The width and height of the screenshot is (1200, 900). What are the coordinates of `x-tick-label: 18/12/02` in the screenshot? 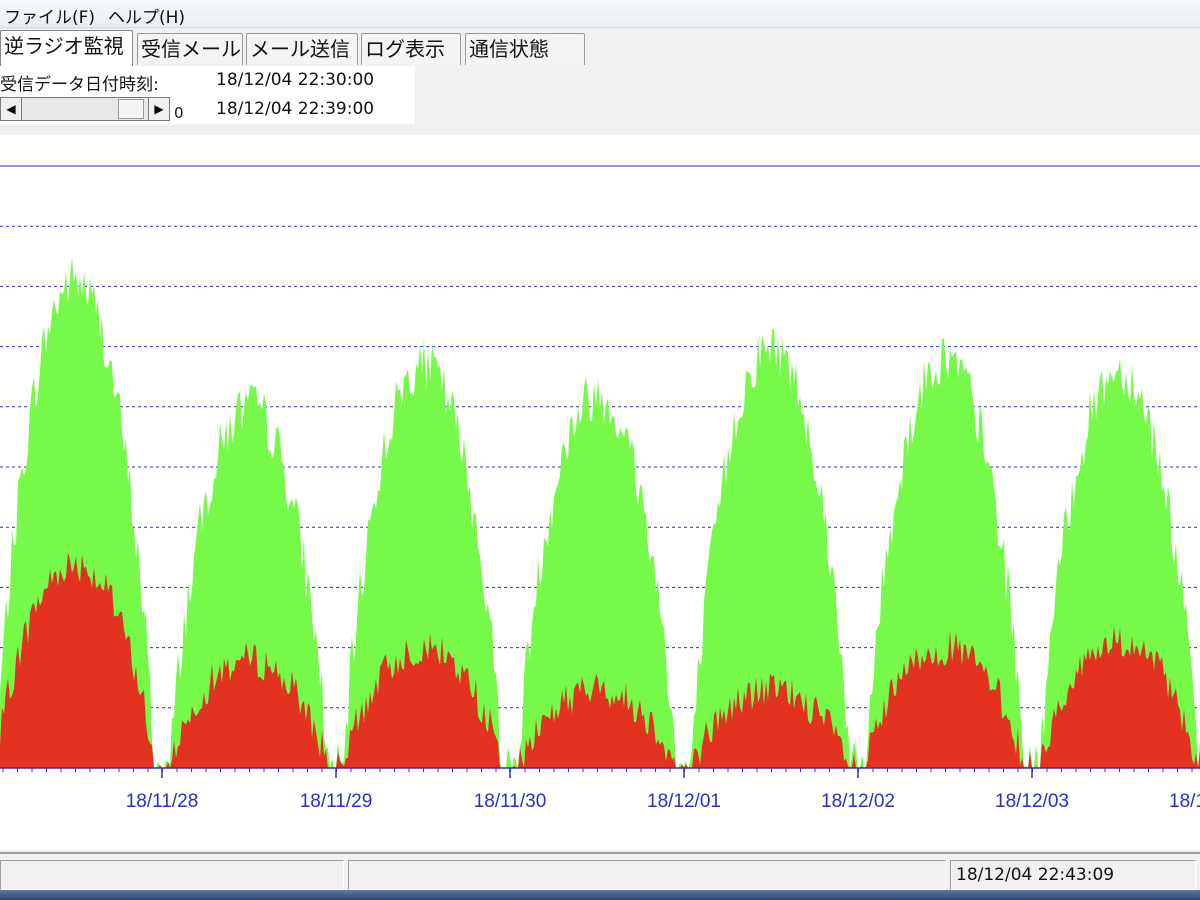 It's located at (858, 801).